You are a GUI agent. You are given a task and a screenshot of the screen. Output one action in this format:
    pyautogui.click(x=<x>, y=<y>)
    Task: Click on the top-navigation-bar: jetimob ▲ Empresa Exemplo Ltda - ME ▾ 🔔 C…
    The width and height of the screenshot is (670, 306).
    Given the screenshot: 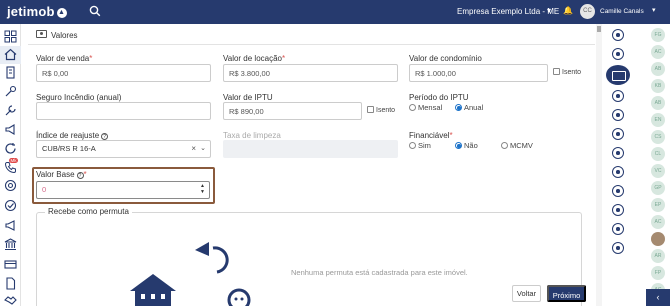 What is the action you would take?
    pyautogui.click(x=335, y=12)
    